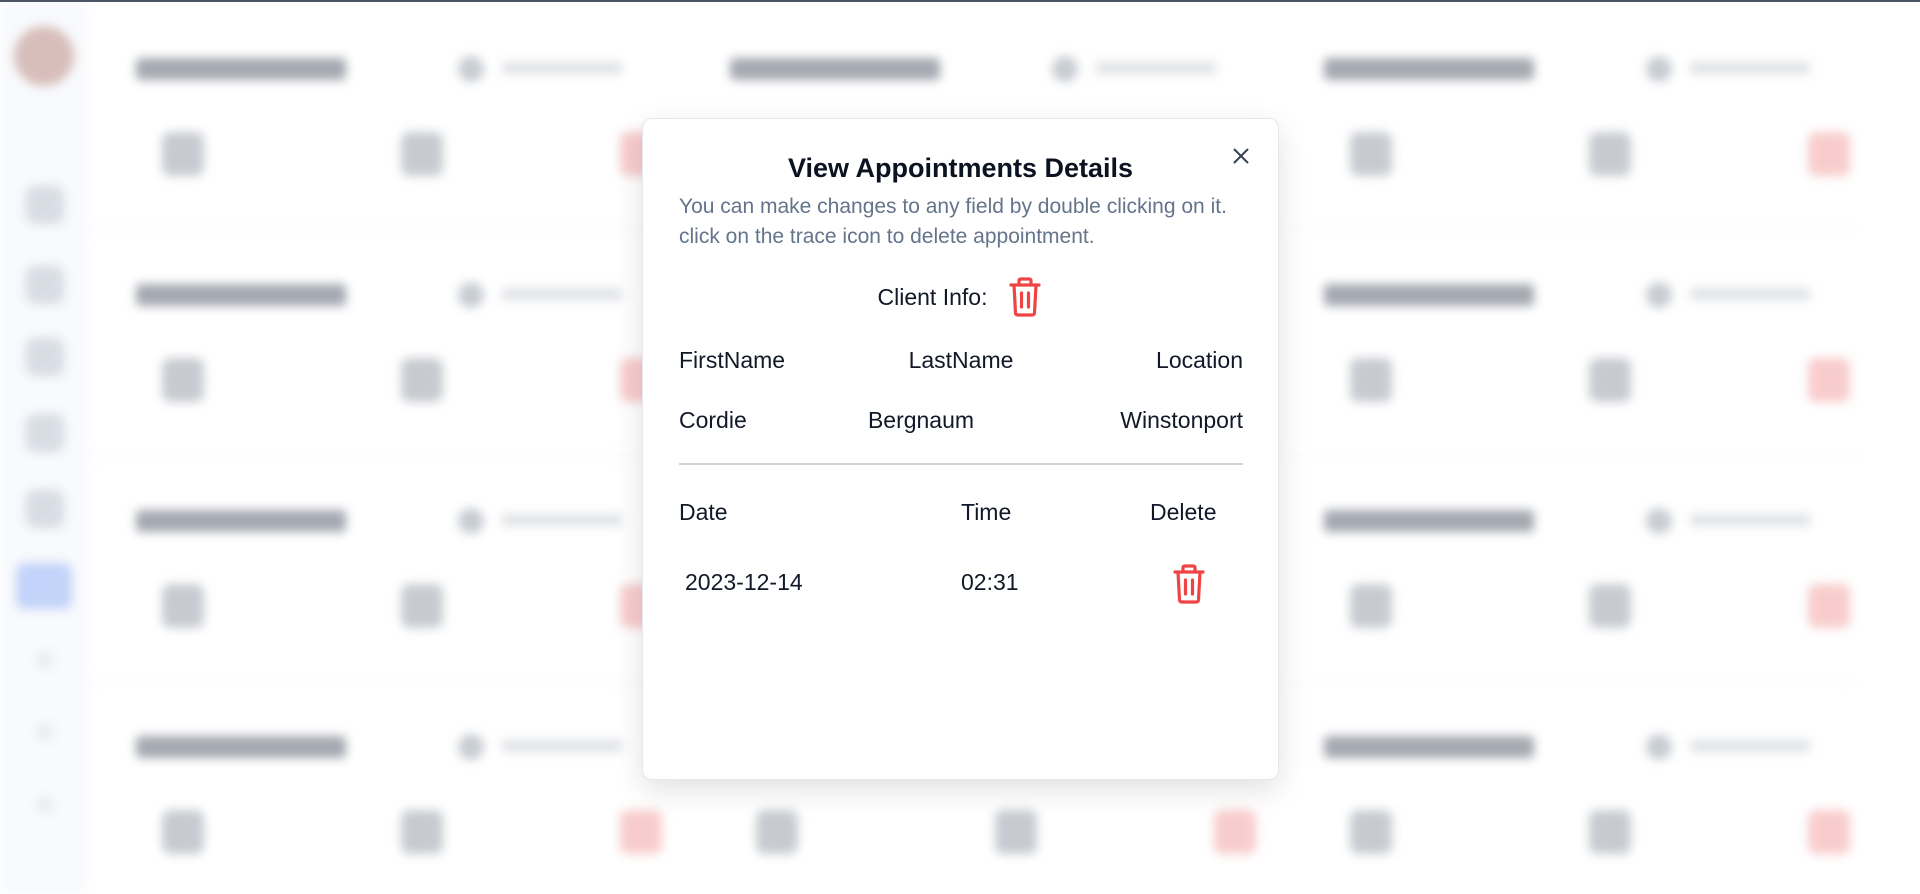 Image resolution: width=1920 pixels, height=894 pixels. I want to click on list-icon, so click(45, 509).